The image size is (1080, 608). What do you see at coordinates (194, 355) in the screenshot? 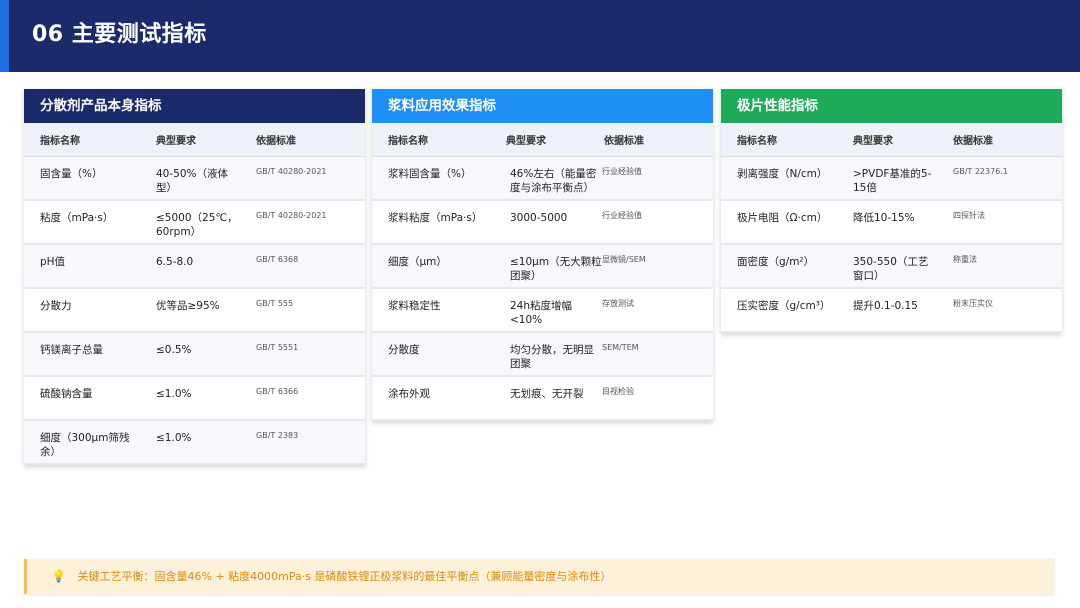
I see `table-row: 钙镁离子总量 ≤0.5% GB/T 5551` at bounding box center [194, 355].